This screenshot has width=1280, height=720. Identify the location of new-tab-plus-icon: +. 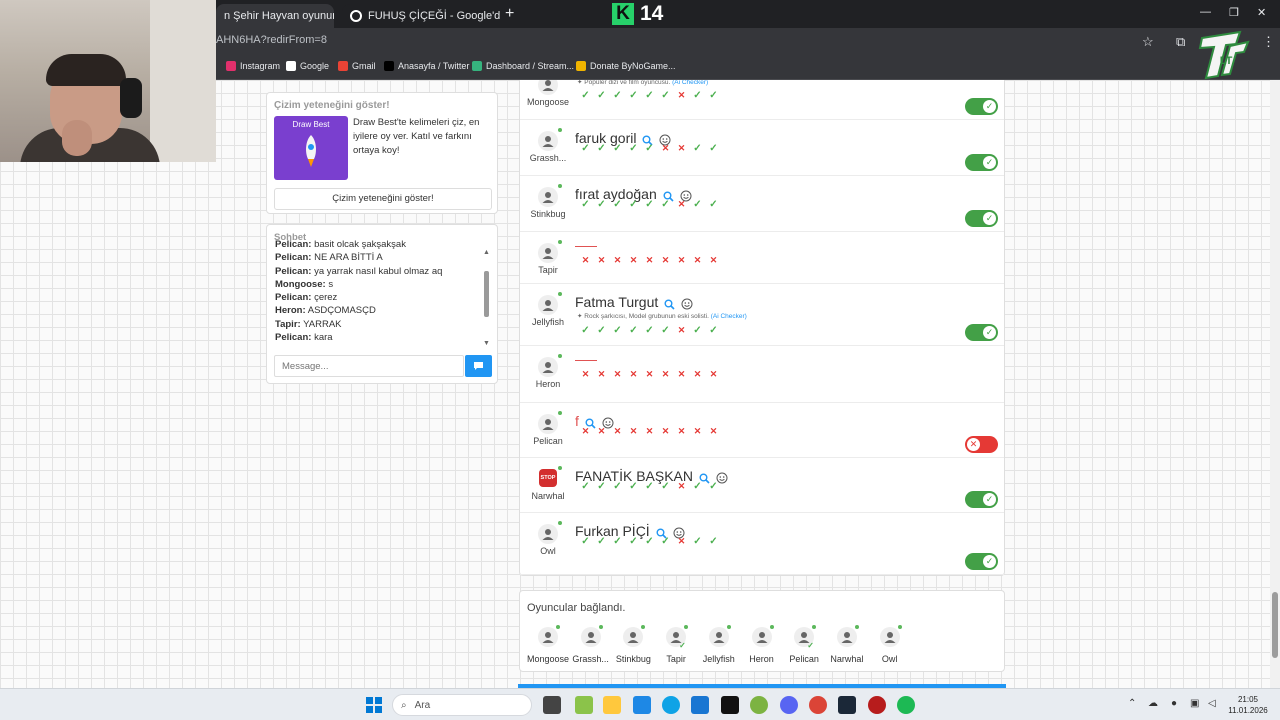
(509, 14).